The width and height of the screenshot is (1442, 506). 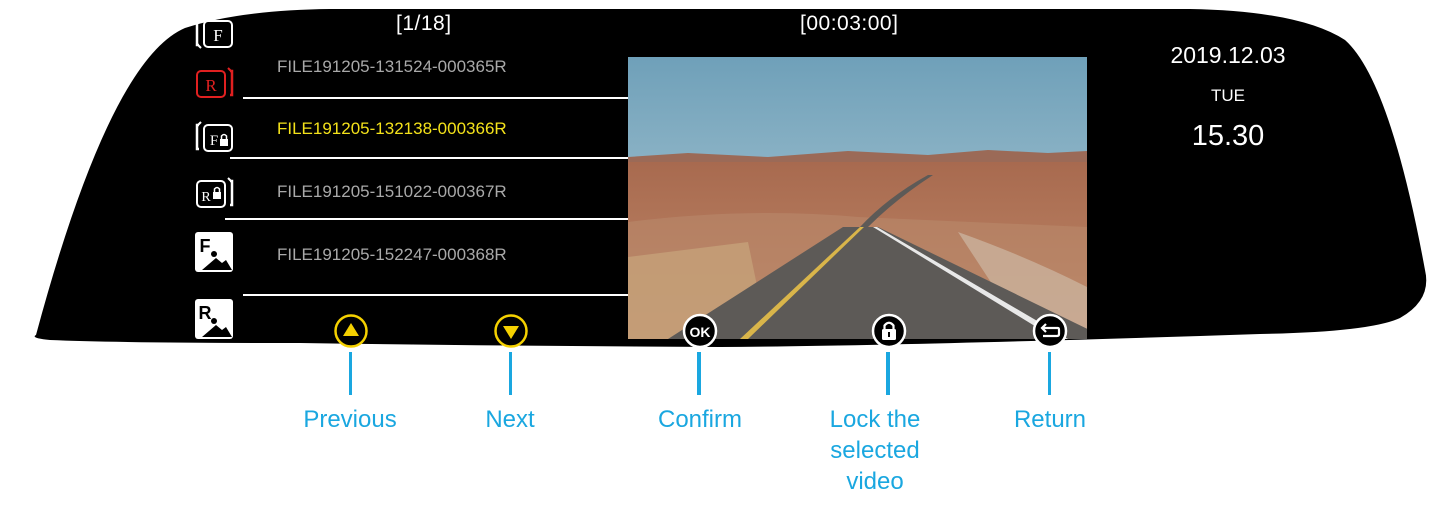 I want to click on front-video-icon: F, so click(x=220, y=34).